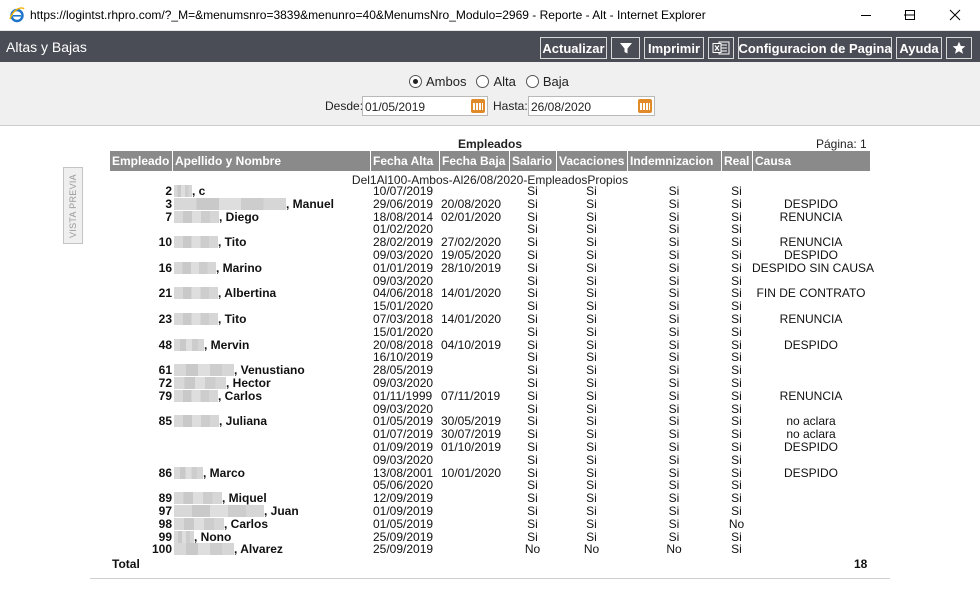 This screenshot has height=602, width=980. I want to click on causa-cell: DESPIDO SIN CAUSA, so click(813, 267).